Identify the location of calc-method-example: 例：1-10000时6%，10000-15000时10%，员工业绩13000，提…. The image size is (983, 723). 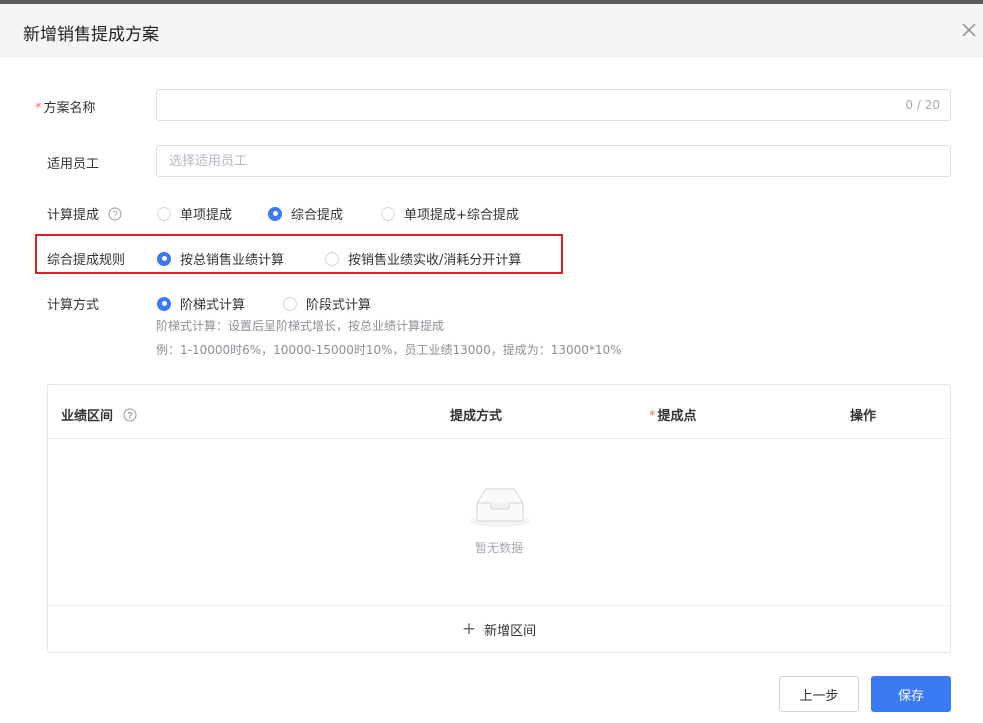
(389, 350).